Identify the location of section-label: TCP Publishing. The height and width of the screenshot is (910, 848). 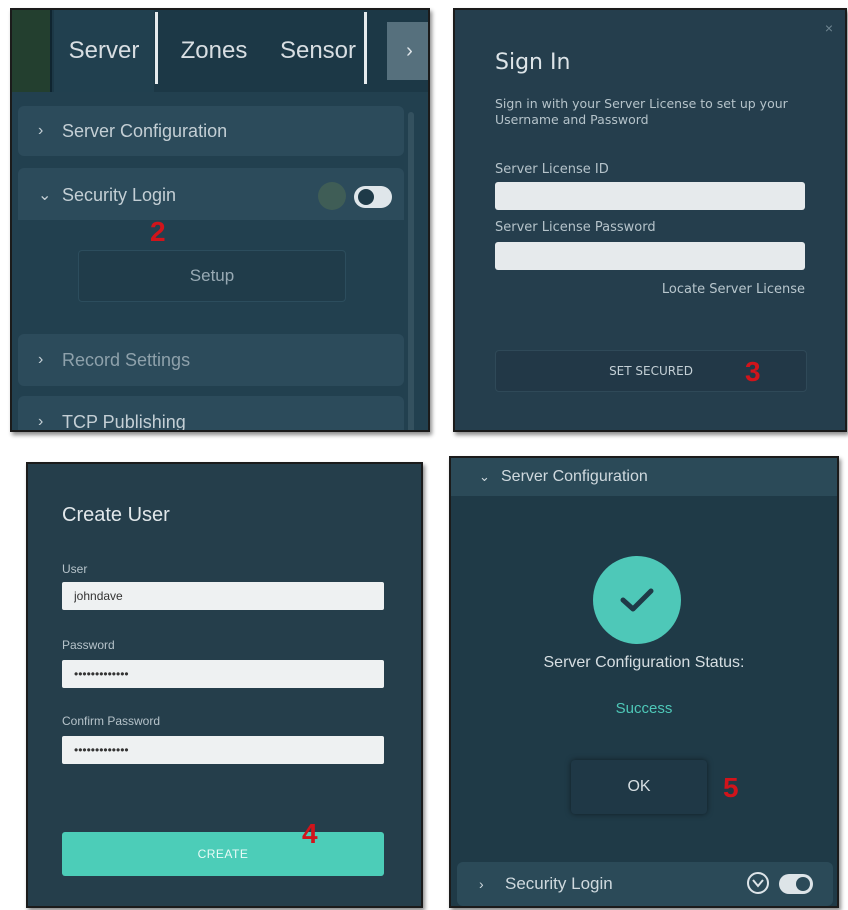
(124, 421).